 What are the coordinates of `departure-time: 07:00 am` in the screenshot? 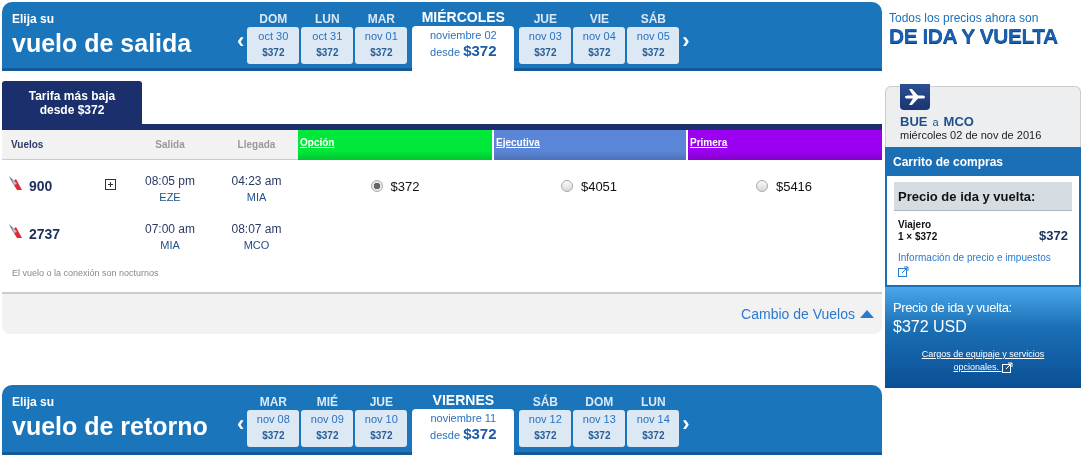 It's located at (169, 229).